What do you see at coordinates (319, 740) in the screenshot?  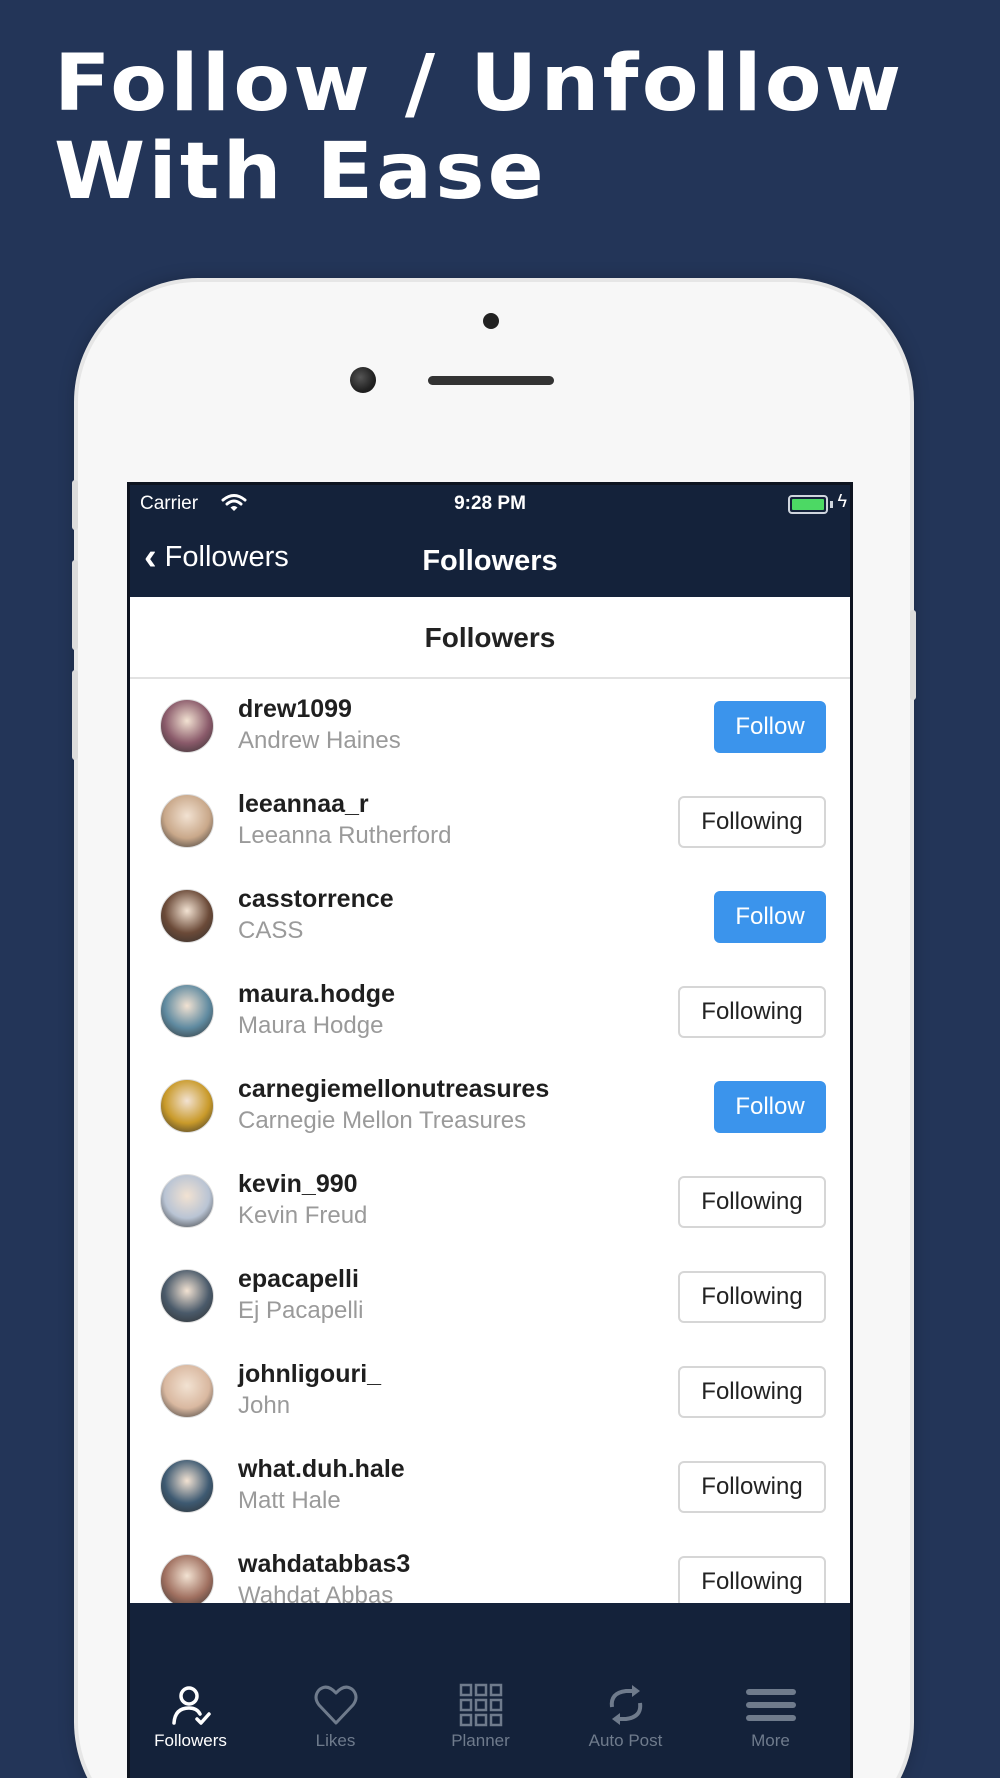 I see `full-name: Andrew Haines` at bounding box center [319, 740].